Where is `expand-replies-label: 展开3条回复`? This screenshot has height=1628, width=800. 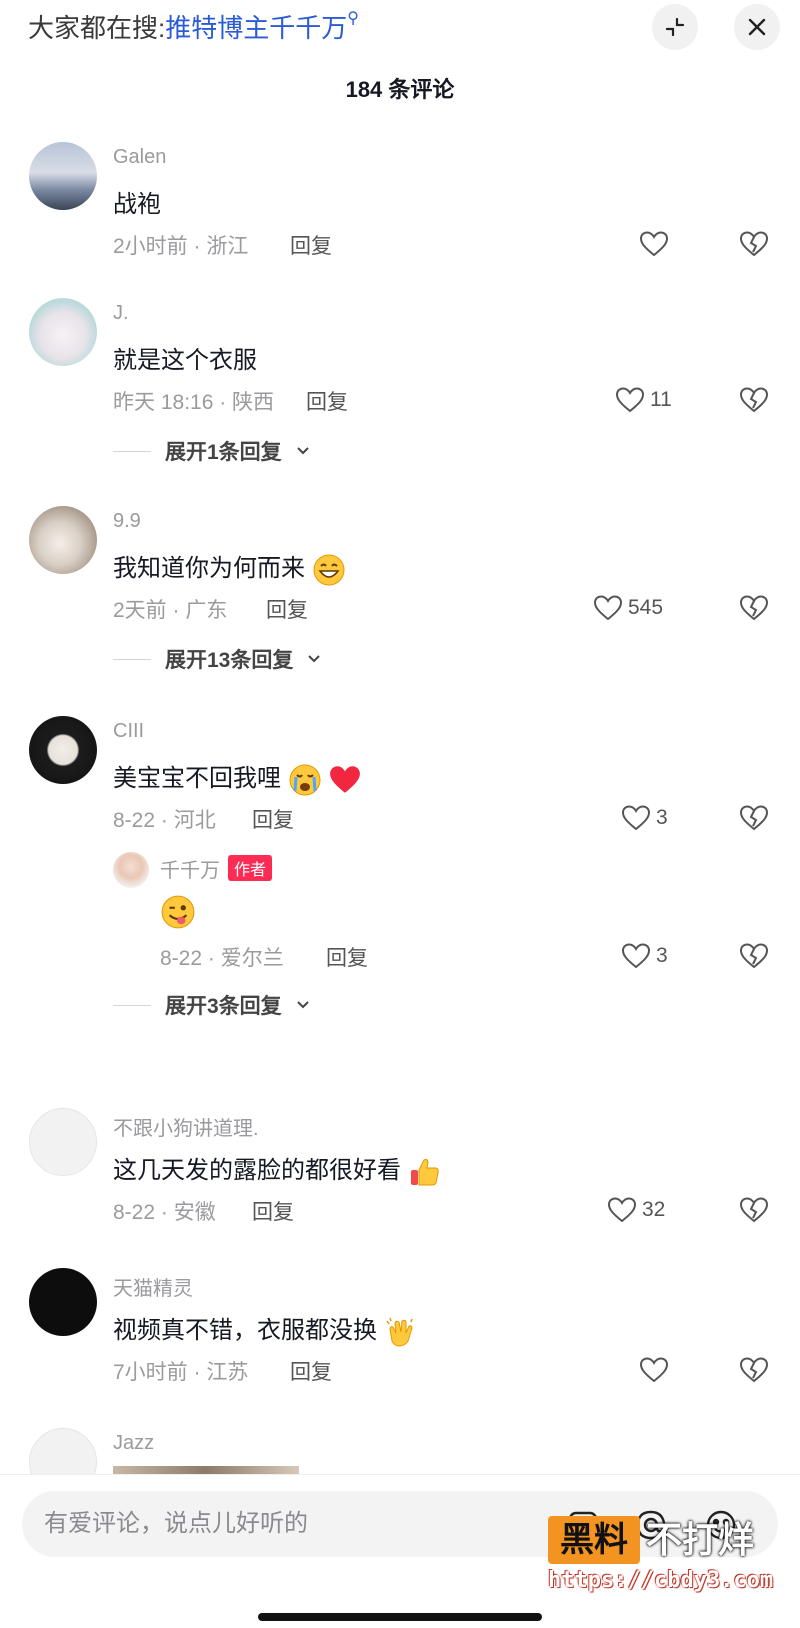
expand-replies-label: 展开3条回复 is located at coordinates (223, 1006).